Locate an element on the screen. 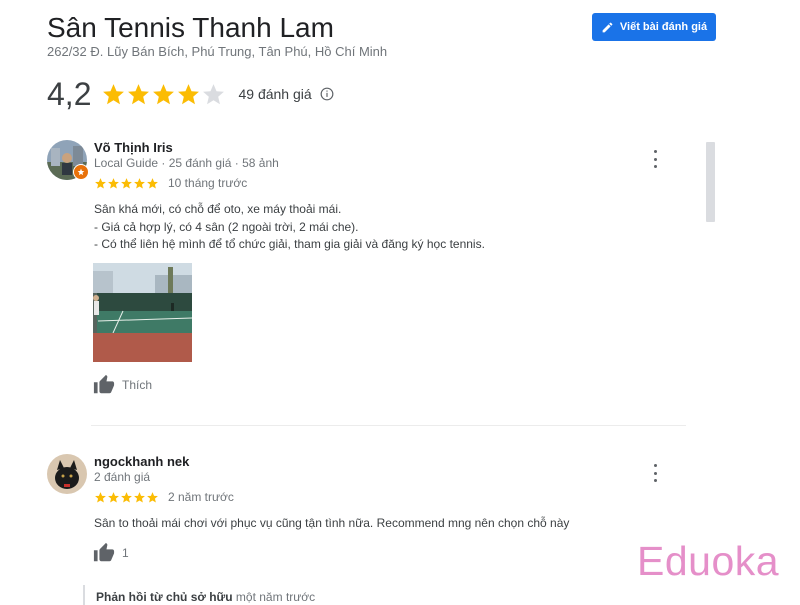 The image size is (800, 605). place-title: Sân Tennis Thanh Lam is located at coordinates (190, 27).